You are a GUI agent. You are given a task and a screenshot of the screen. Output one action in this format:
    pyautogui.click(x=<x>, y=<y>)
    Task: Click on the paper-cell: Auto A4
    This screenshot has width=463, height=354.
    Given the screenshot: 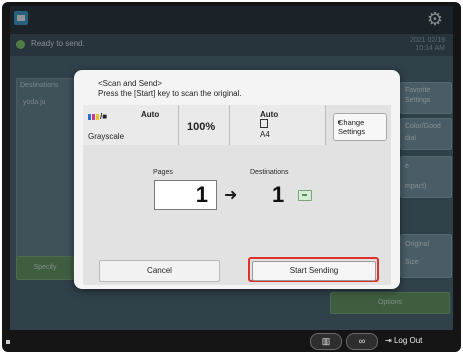 What is the action you would take?
    pyautogui.click(x=278, y=125)
    